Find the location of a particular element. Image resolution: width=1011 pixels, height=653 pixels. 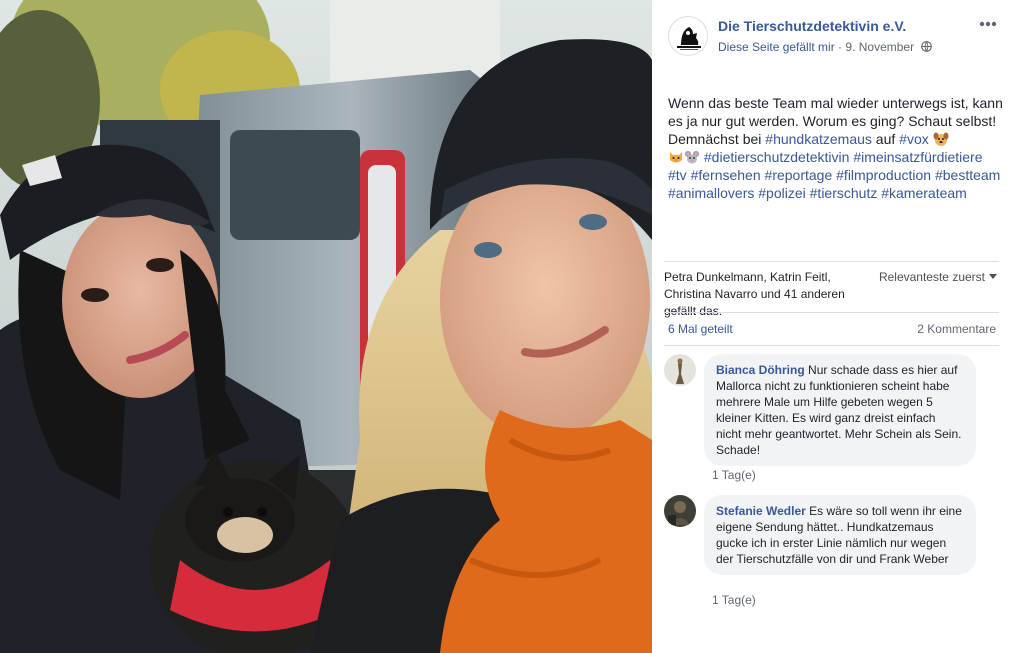

hashtag-link: #filmproduction is located at coordinates (883, 175).